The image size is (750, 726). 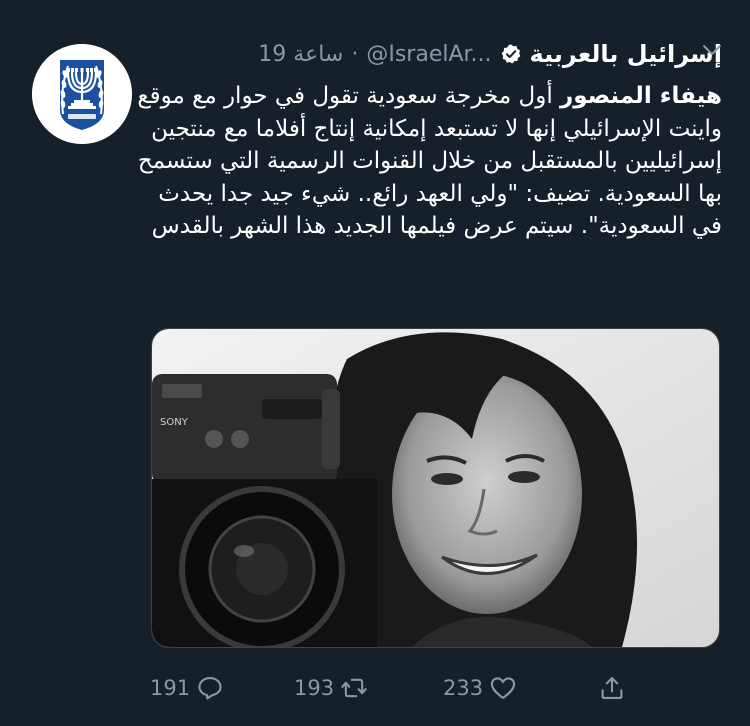 I want to click on share-icon, so click(x=612, y=688).